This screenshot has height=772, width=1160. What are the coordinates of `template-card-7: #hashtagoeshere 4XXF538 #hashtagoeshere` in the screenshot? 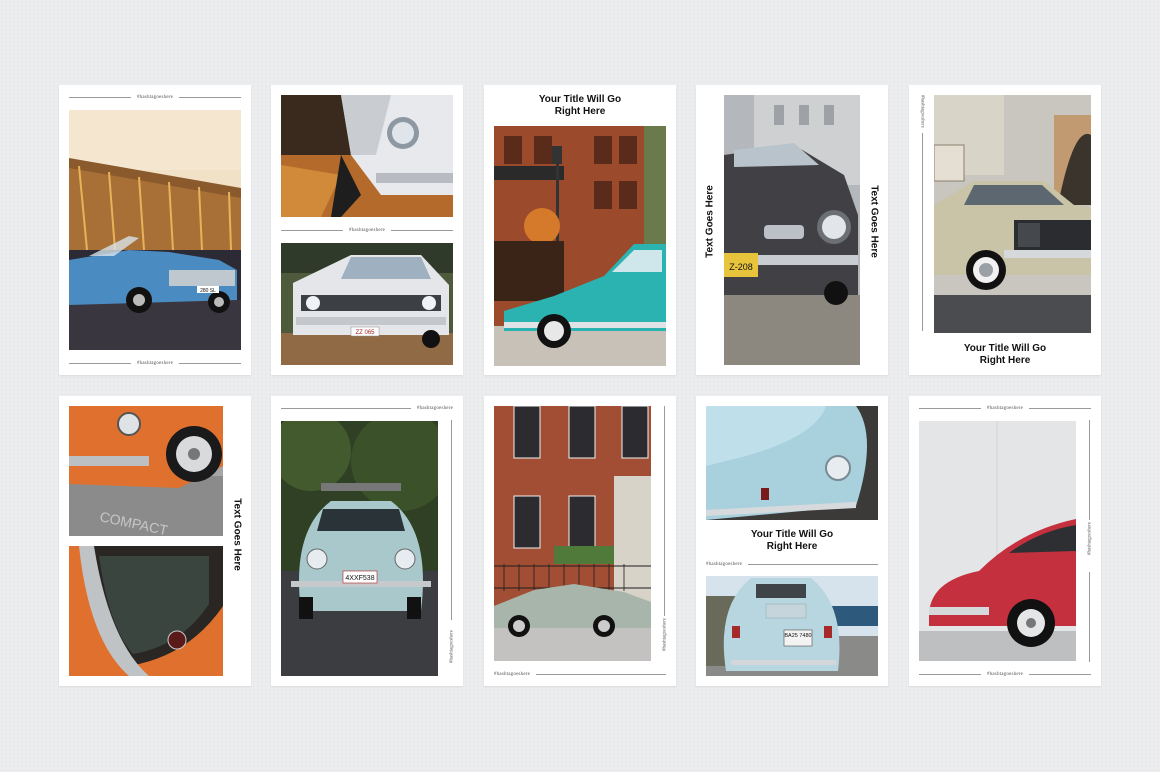 It's located at (367, 541).